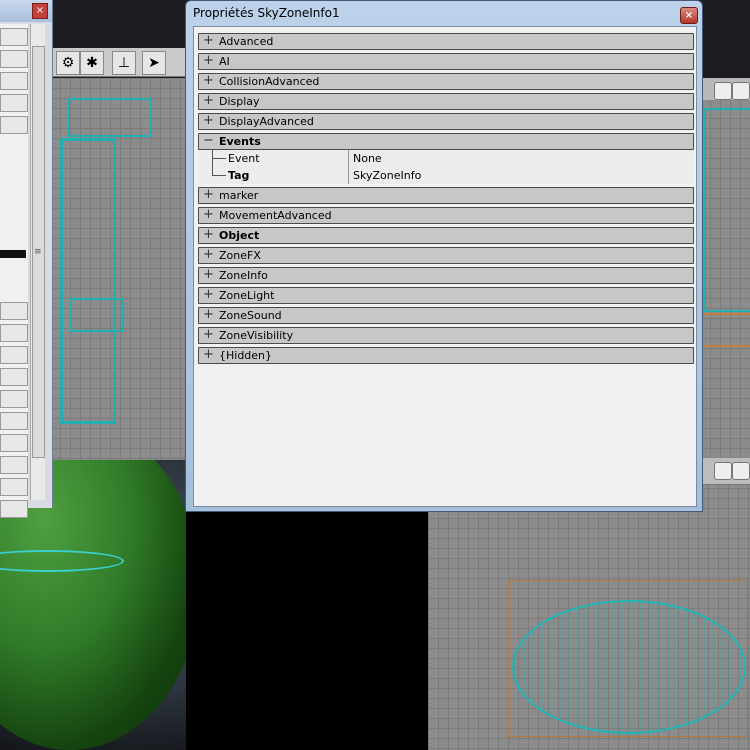 Image resolution: width=750 pixels, height=750 pixels. I want to click on property-category-displayadvanced: + DisplayAdvanced, so click(446, 121).